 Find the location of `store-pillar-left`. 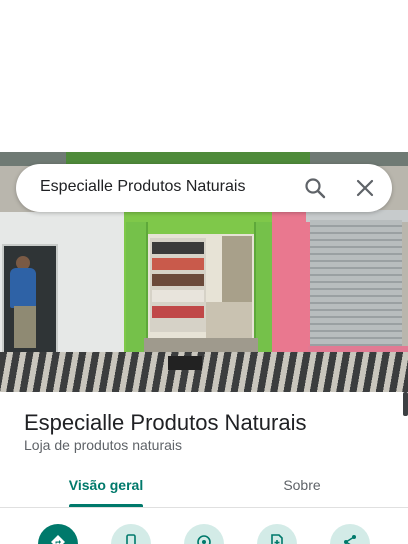

store-pillar-left is located at coordinates (137, 287).